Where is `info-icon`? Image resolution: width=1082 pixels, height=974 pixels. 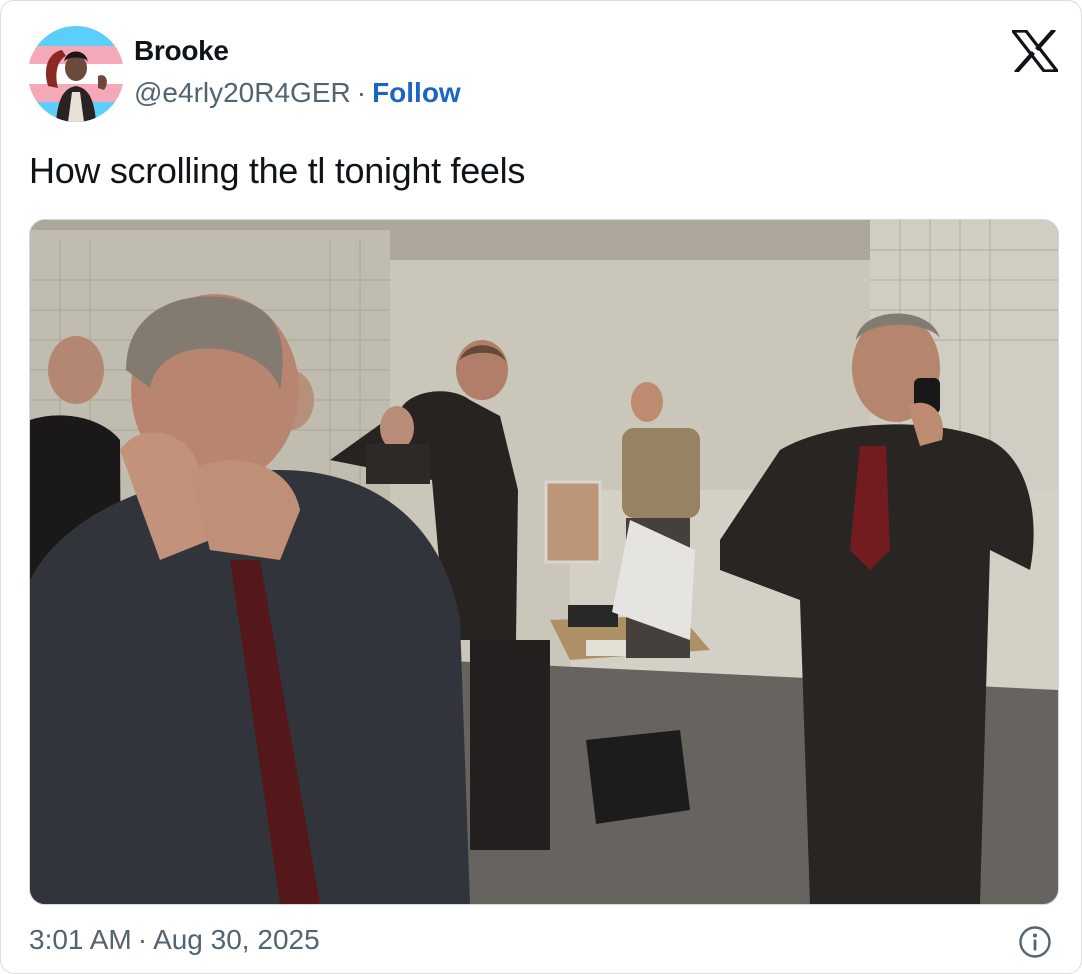 info-icon is located at coordinates (1035, 942).